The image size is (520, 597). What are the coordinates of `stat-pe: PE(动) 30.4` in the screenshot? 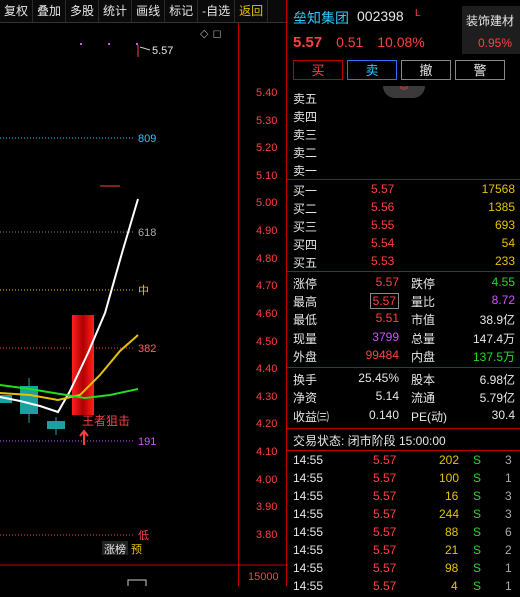 It's located at (463, 416).